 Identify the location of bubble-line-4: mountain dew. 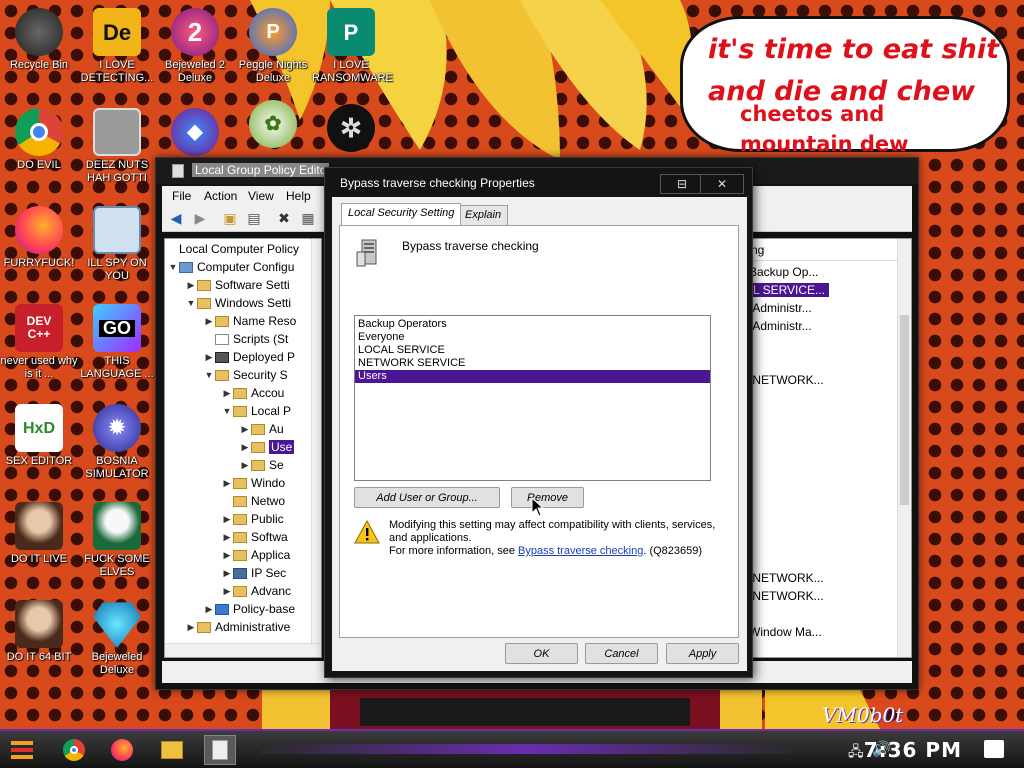
(824, 144).